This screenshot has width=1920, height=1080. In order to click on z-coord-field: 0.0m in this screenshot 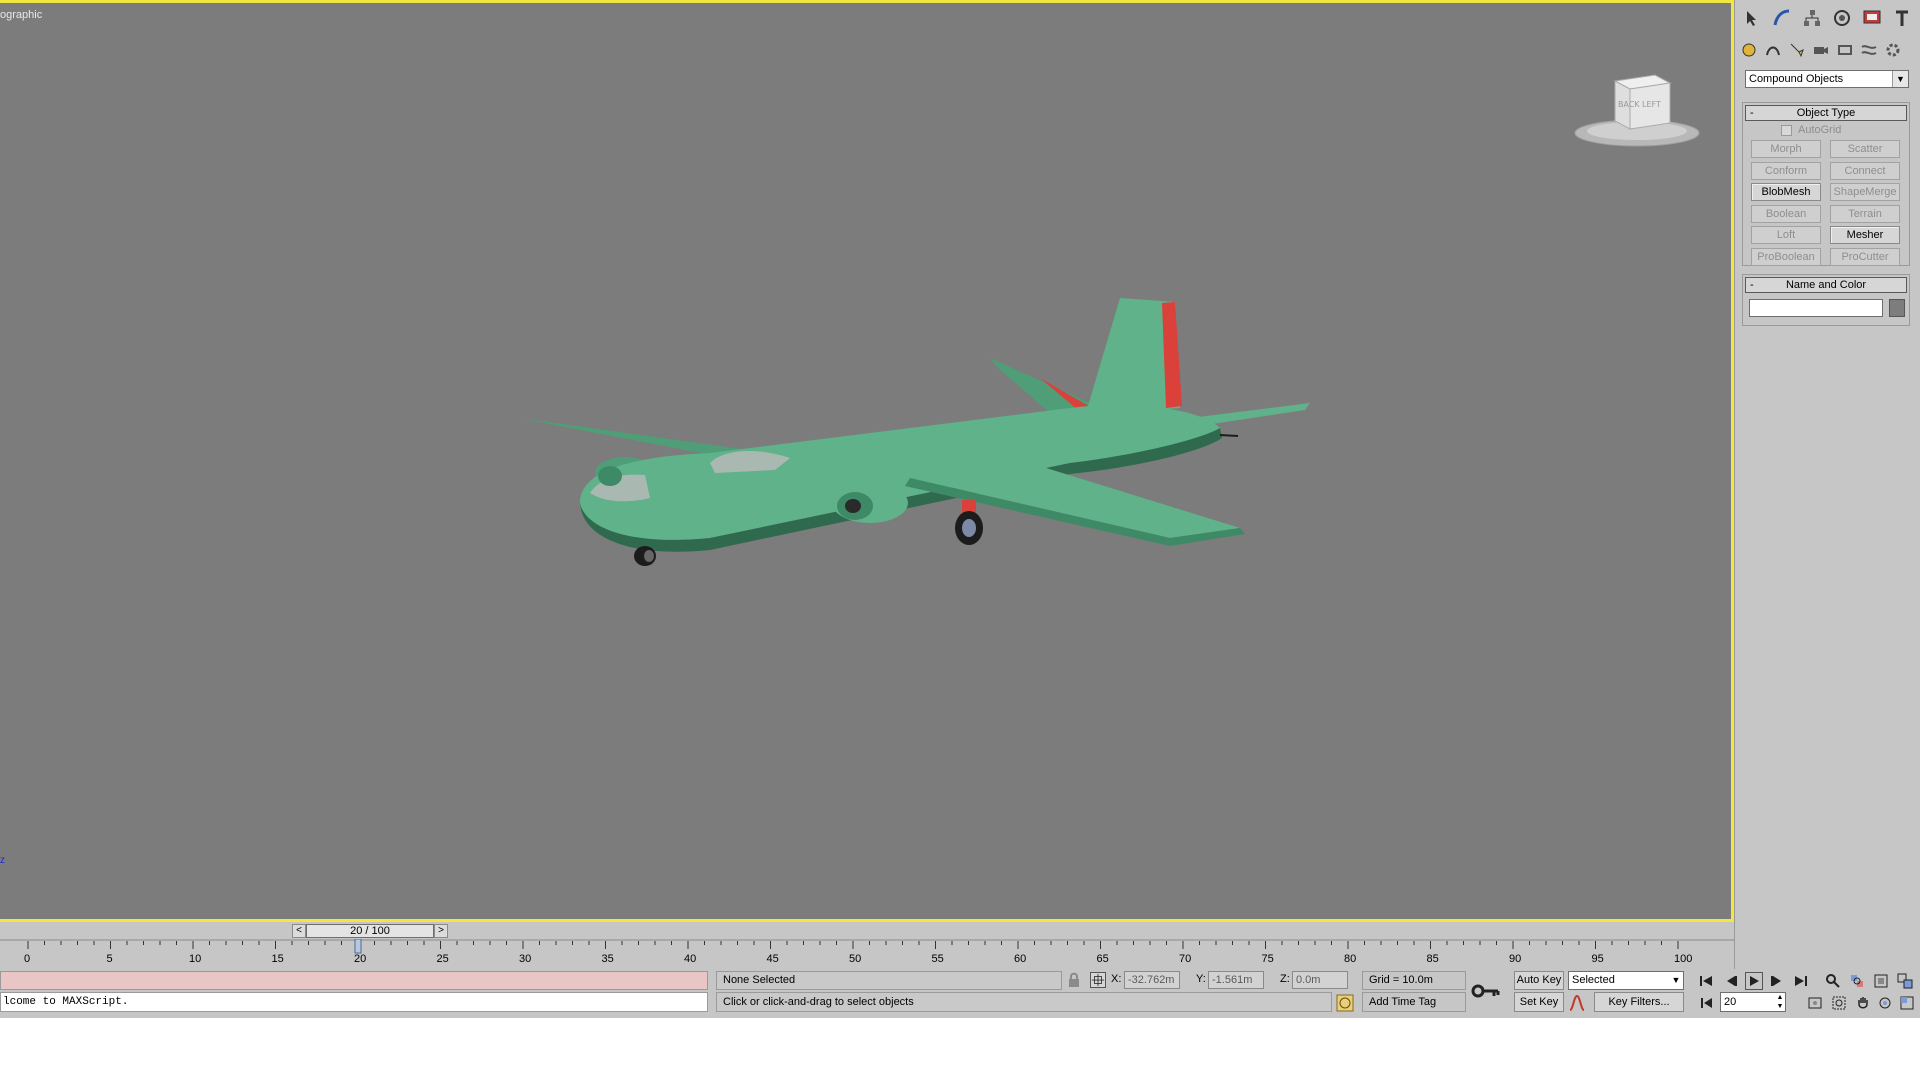, I will do `click(1320, 980)`.